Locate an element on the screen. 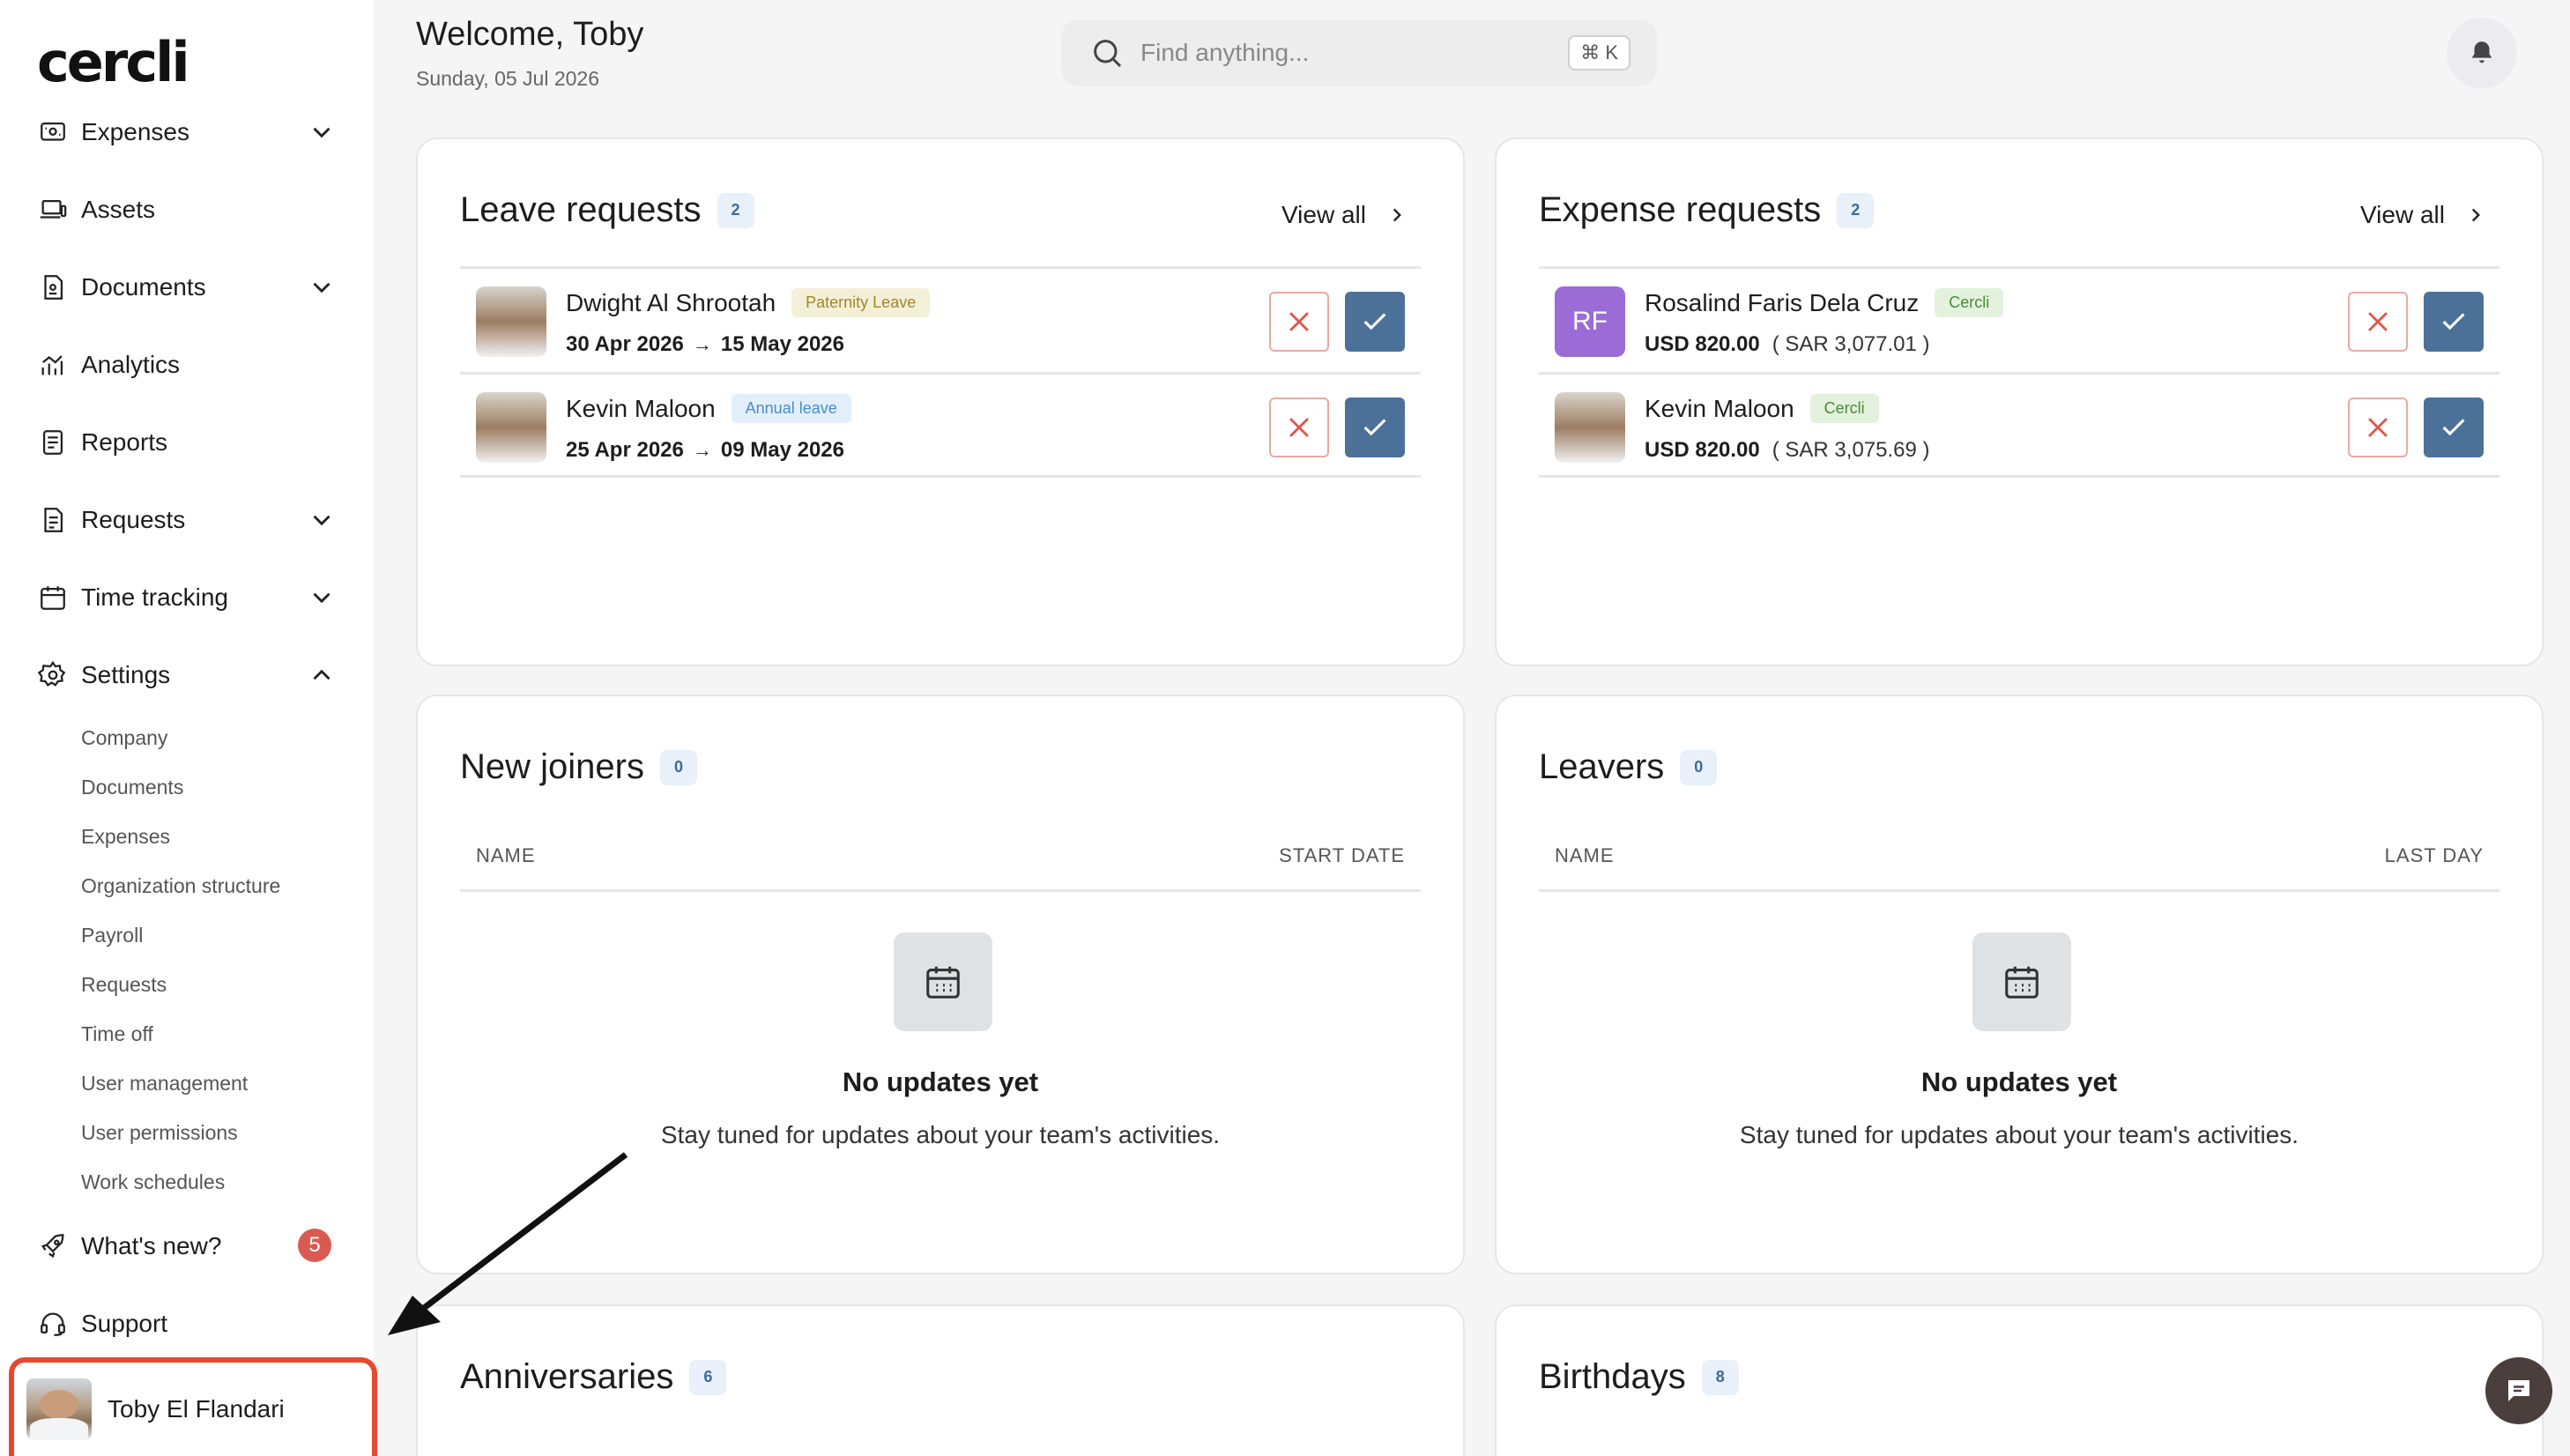 The height and width of the screenshot is (1456, 2570). bell-icon is located at coordinates (2481, 52).